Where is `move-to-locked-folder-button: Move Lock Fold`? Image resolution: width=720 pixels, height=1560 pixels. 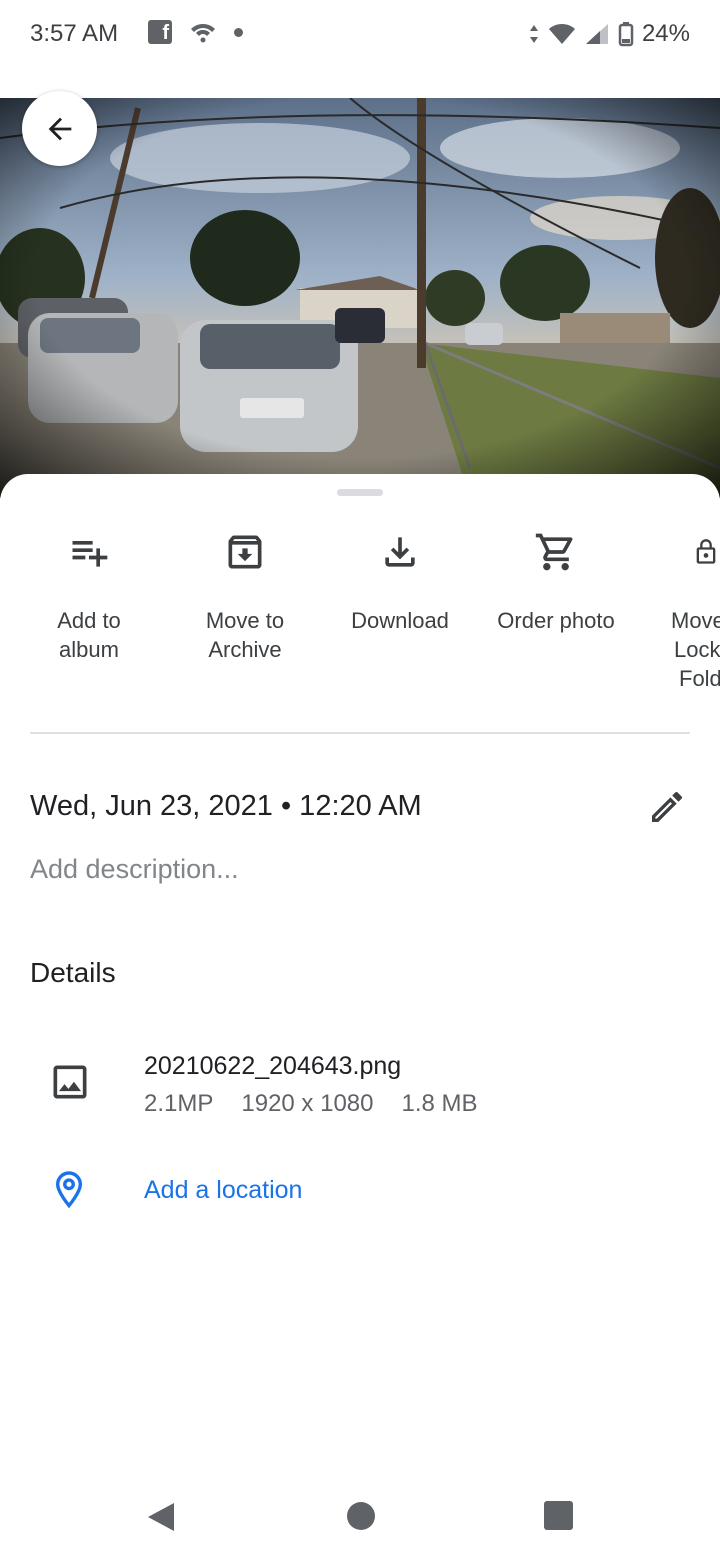
move-to-locked-folder-button: Move Lock Fold is located at coordinates (678, 611).